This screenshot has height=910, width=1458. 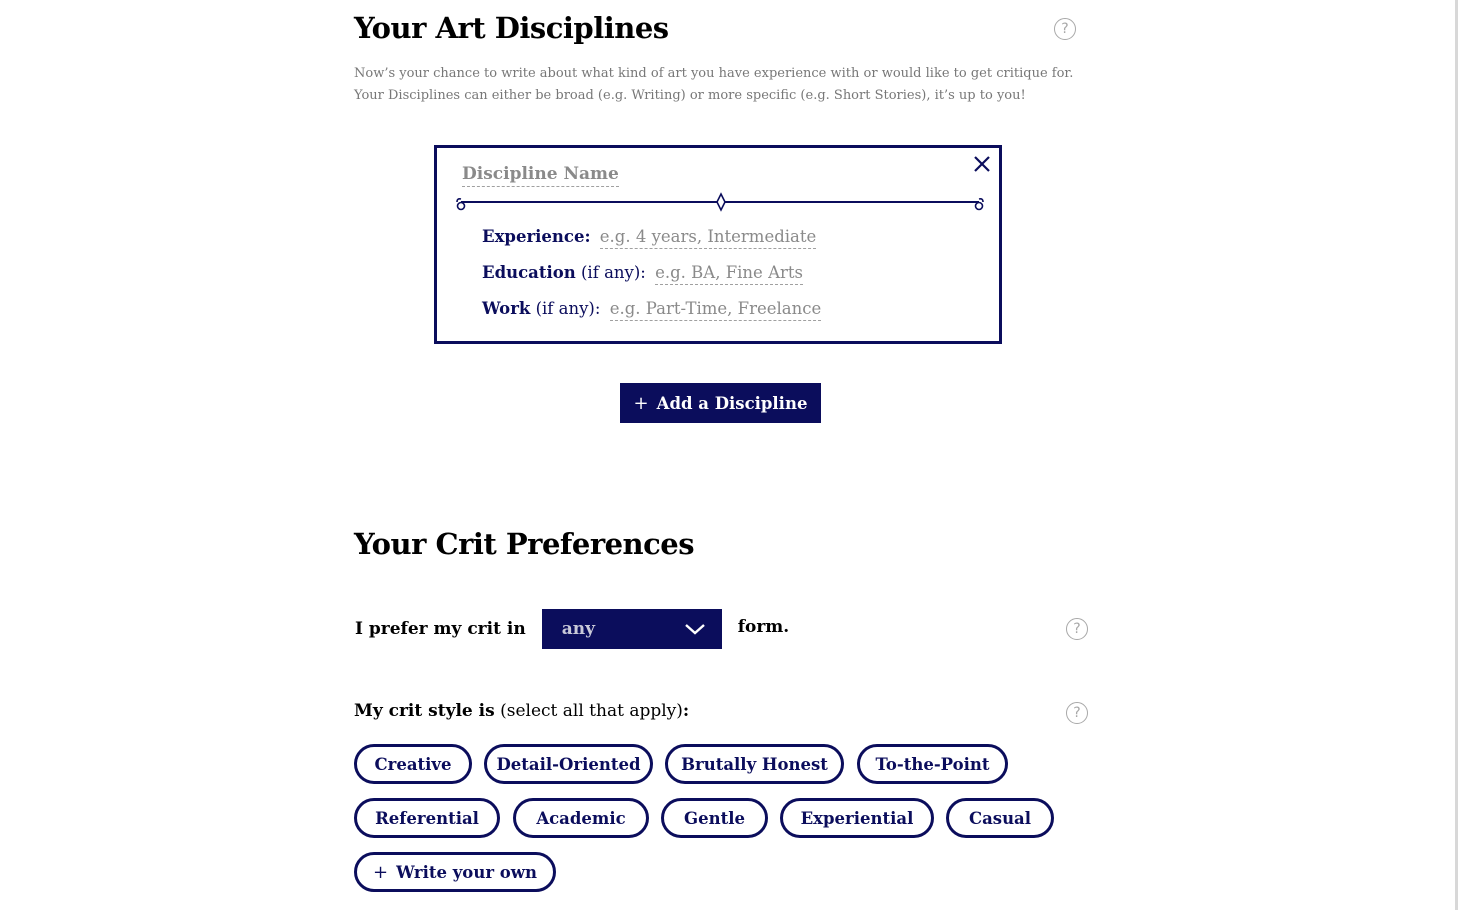 What do you see at coordinates (754, 764) in the screenshot?
I see `chip-brutally-honest: Brutally Honest` at bounding box center [754, 764].